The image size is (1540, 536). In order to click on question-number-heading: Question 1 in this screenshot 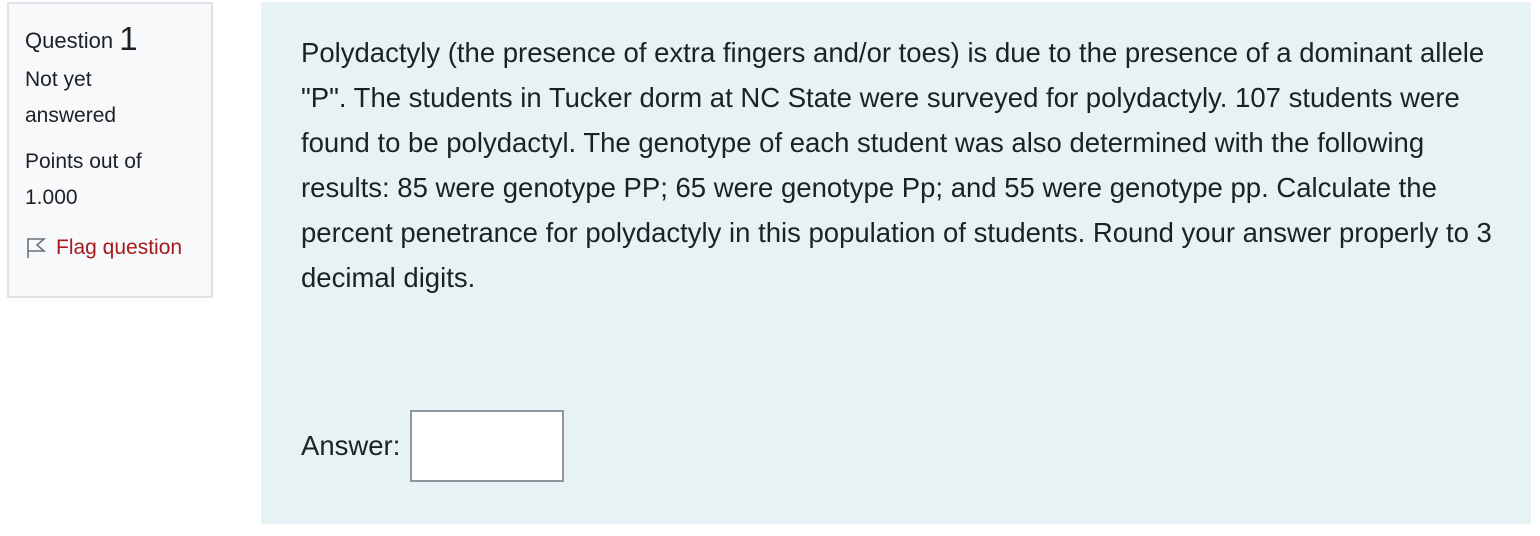, I will do `click(118, 40)`.